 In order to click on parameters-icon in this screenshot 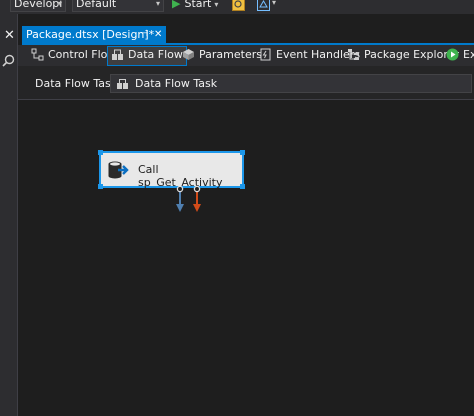, I will do `click(188, 54)`.